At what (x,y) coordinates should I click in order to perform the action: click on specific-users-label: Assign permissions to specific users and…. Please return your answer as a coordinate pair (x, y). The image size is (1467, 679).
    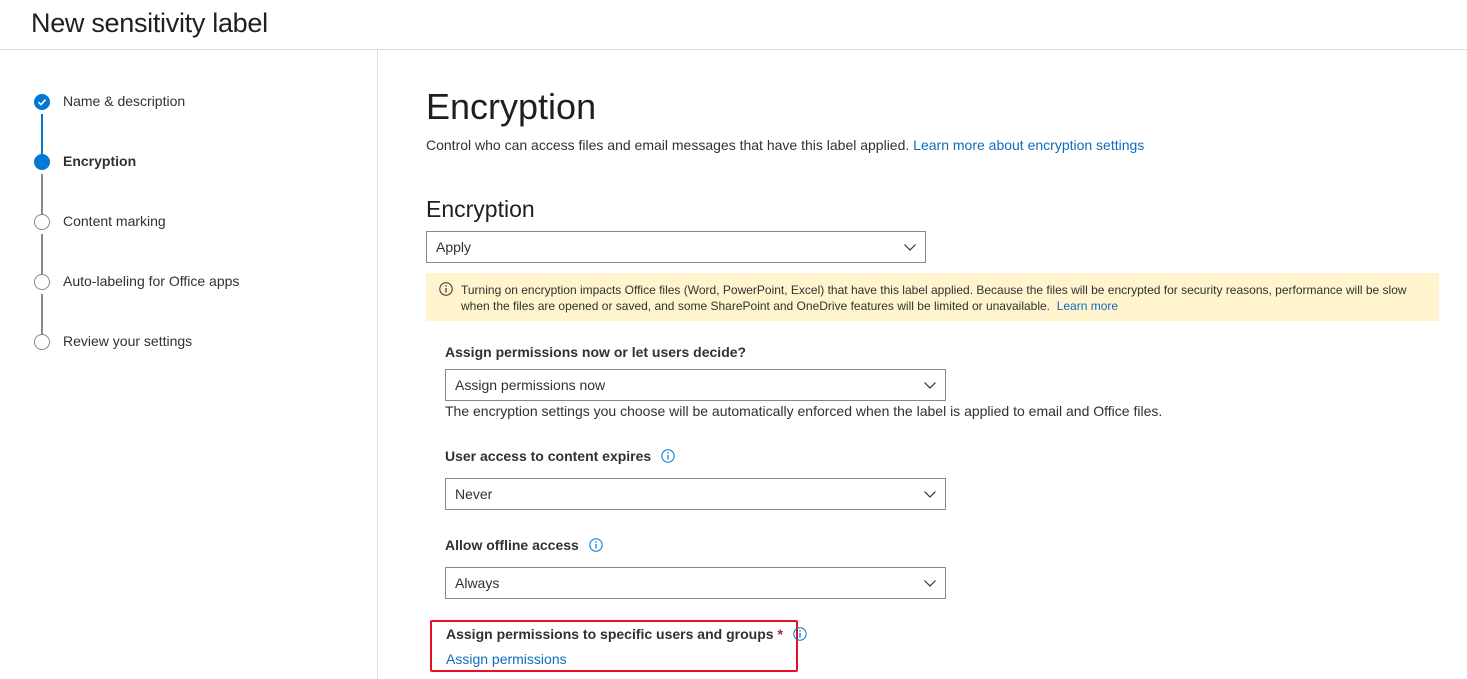
    Looking at the image, I should click on (610, 634).